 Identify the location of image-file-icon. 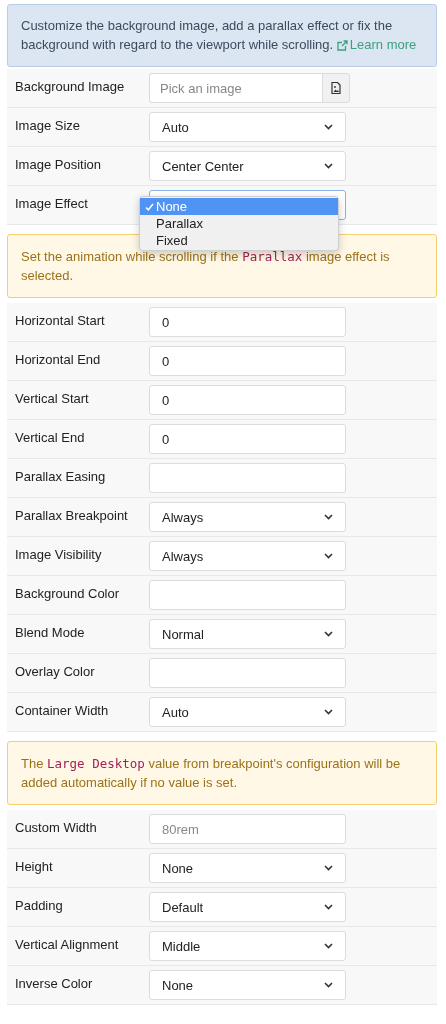
(336, 88).